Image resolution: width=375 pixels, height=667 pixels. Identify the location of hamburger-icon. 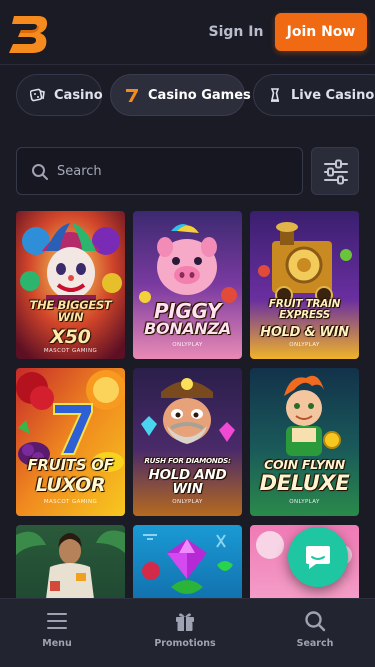
(57, 621).